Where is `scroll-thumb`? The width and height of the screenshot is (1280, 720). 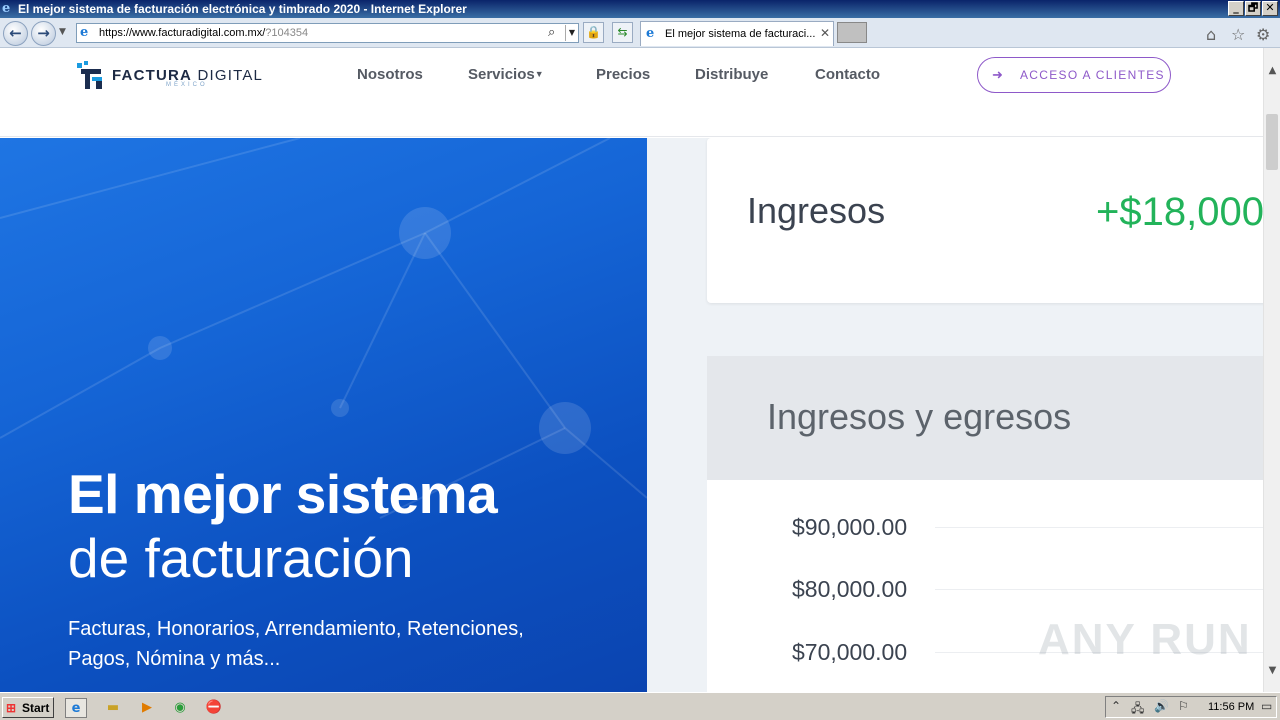 scroll-thumb is located at coordinates (1272, 142).